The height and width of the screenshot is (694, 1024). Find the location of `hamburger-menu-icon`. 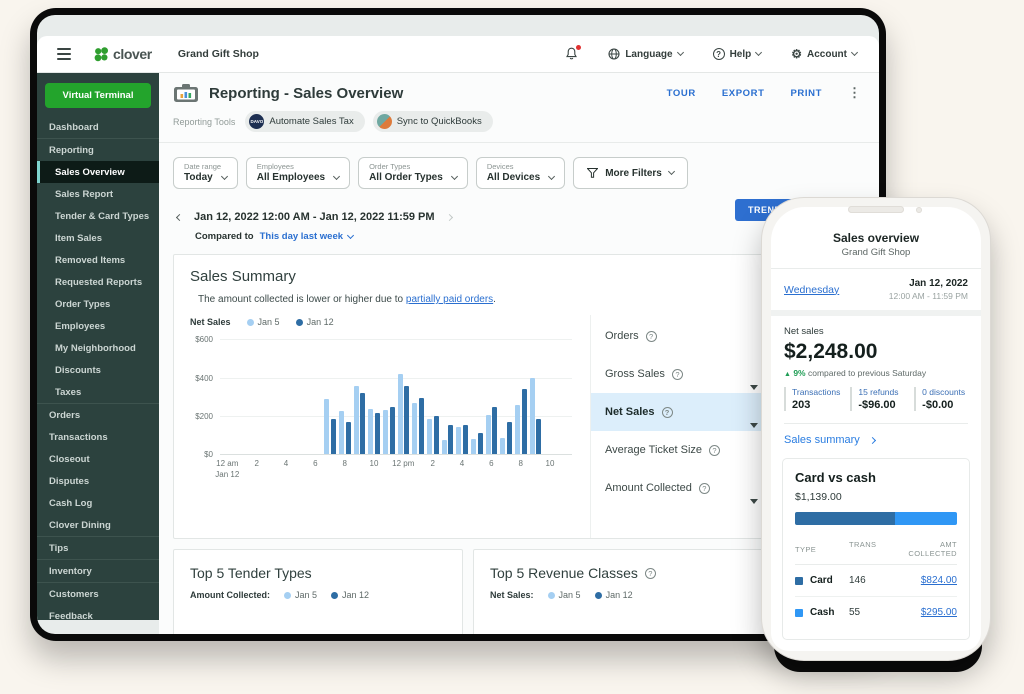

hamburger-menu-icon is located at coordinates (64, 54).